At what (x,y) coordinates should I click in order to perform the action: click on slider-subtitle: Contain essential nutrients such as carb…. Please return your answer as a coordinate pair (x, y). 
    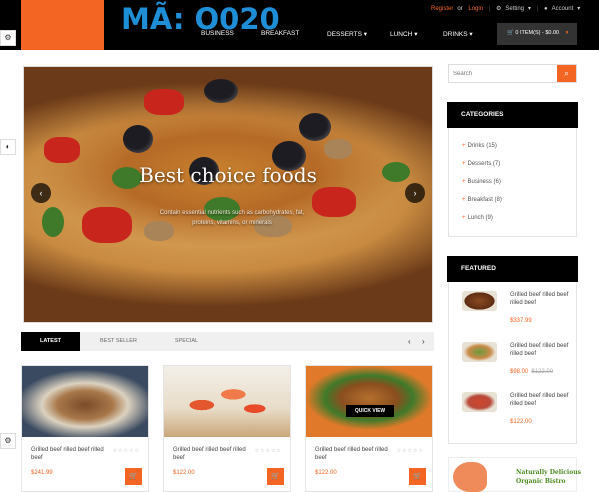
    Looking at the image, I should click on (232, 218).